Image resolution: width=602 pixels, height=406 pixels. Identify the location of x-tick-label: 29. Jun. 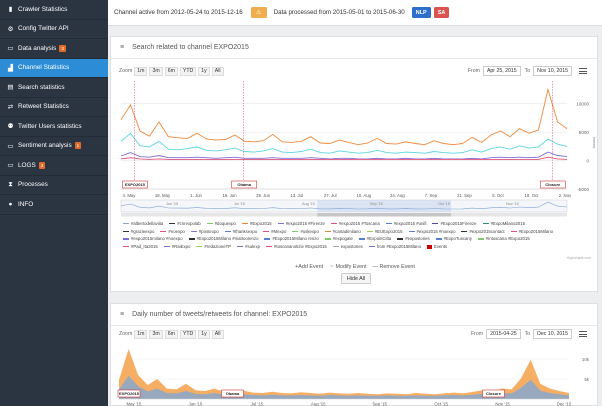
(263, 195).